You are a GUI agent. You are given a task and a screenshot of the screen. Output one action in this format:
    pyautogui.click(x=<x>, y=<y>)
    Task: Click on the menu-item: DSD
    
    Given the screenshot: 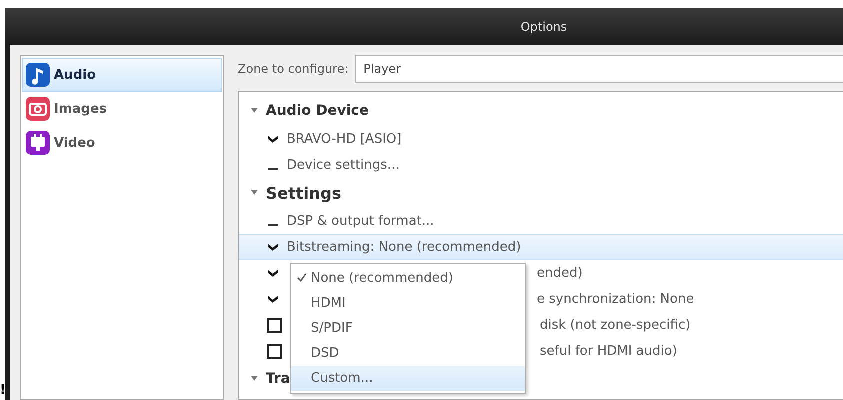 What is the action you would take?
    pyautogui.click(x=408, y=353)
    